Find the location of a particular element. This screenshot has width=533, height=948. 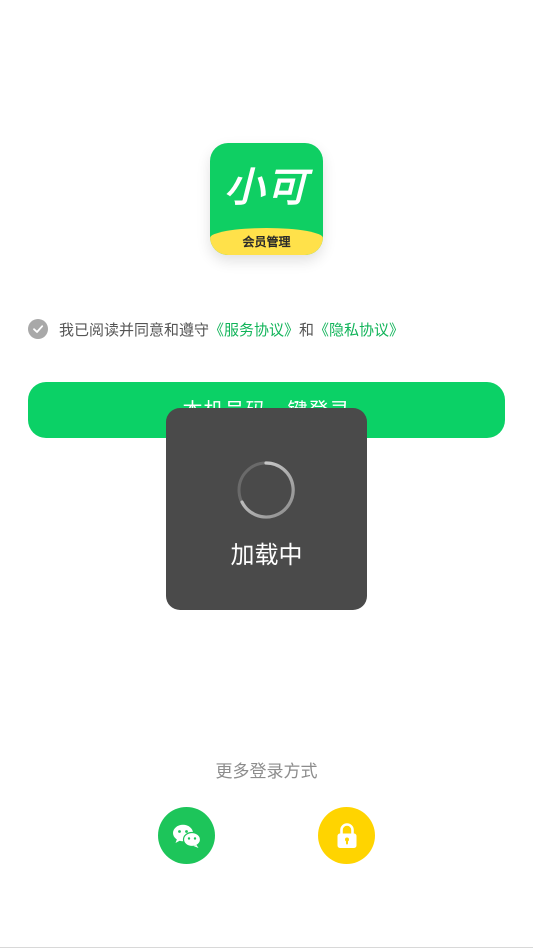

password-login-button is located at coordinates (346, 835).